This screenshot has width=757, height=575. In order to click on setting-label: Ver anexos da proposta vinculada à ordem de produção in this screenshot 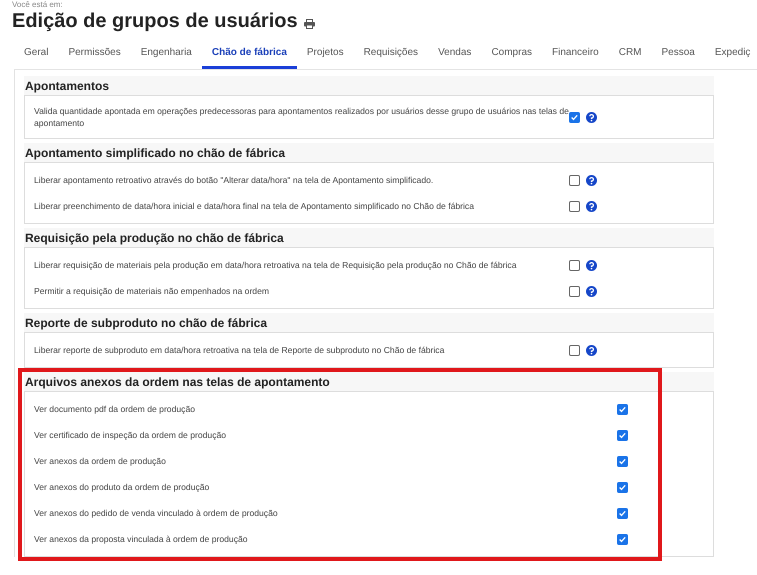, I will do `click(141, 539)`.